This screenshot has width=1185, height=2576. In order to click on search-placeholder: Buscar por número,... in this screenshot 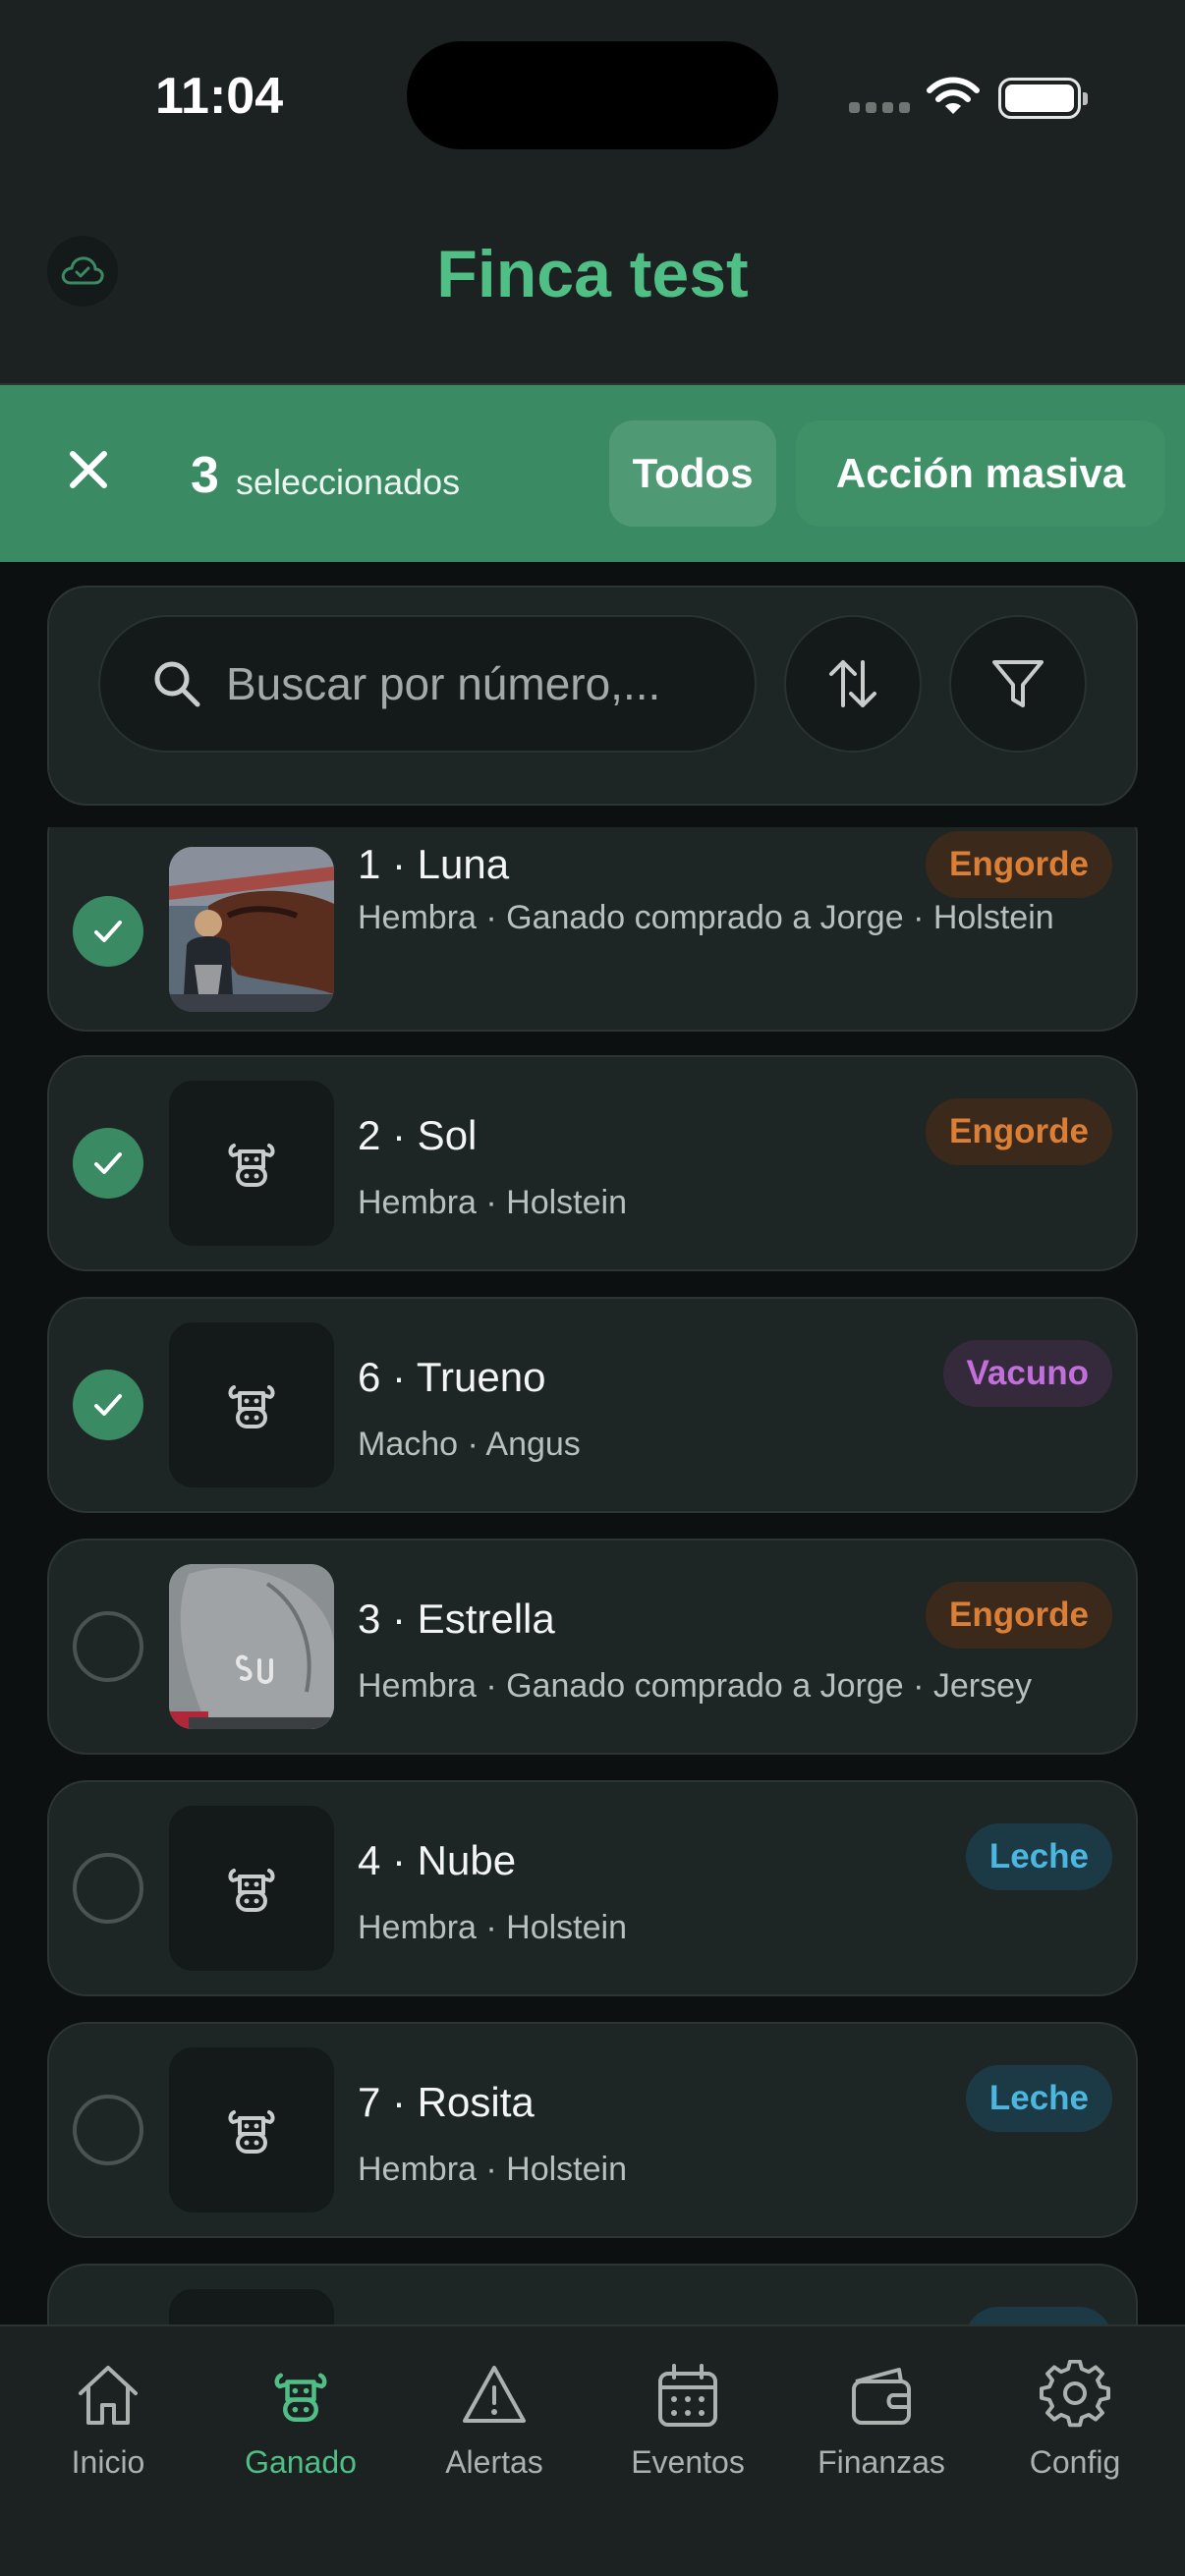, I will do `click(444, 683)`.